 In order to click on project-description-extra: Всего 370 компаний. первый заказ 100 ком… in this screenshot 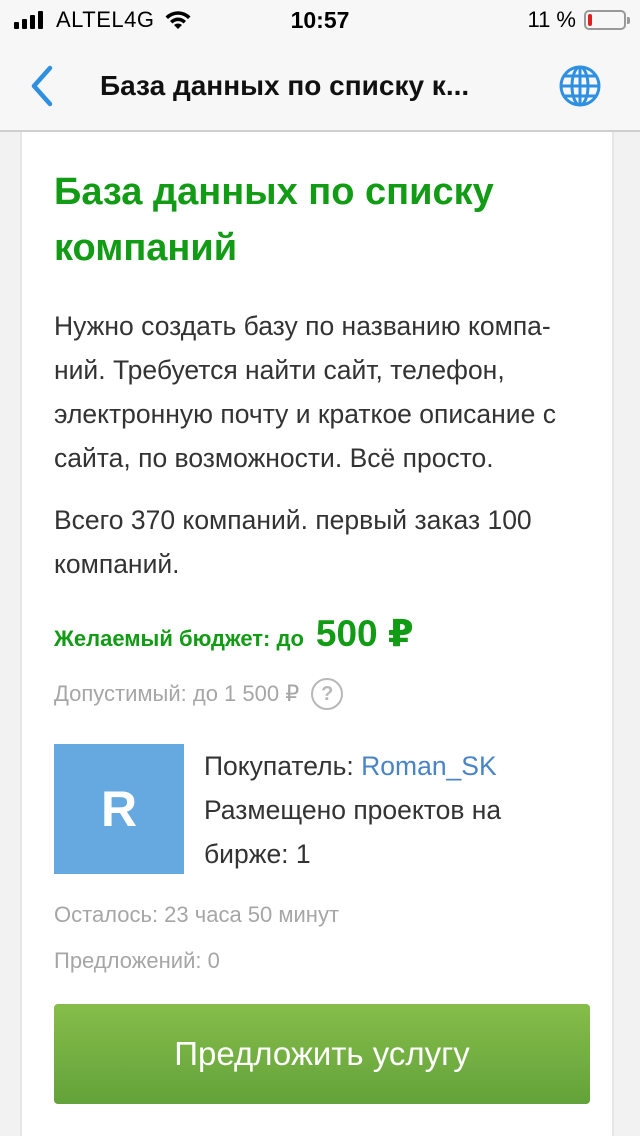, I will do `click(293, 542)`.